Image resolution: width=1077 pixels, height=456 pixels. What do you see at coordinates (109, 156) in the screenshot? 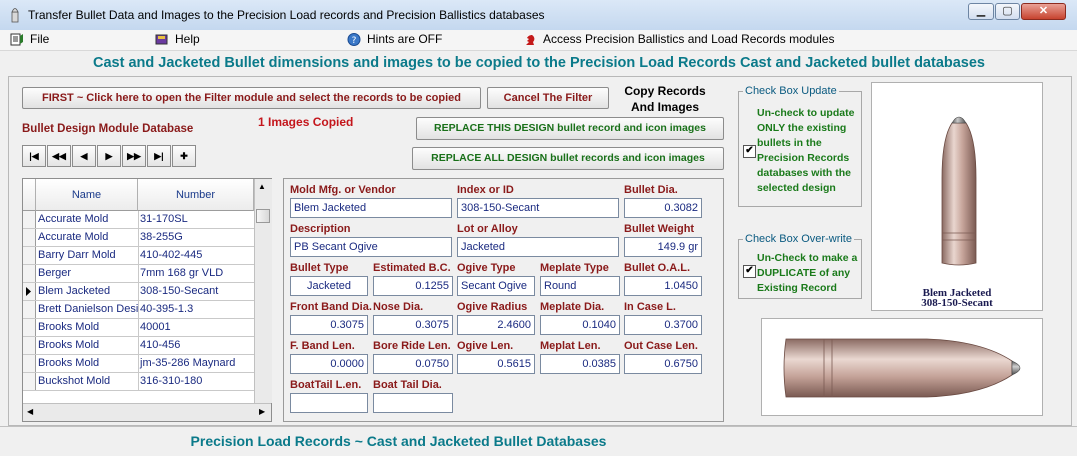
I see `nav-next-button: ▶` at bounding box center [109, 156].